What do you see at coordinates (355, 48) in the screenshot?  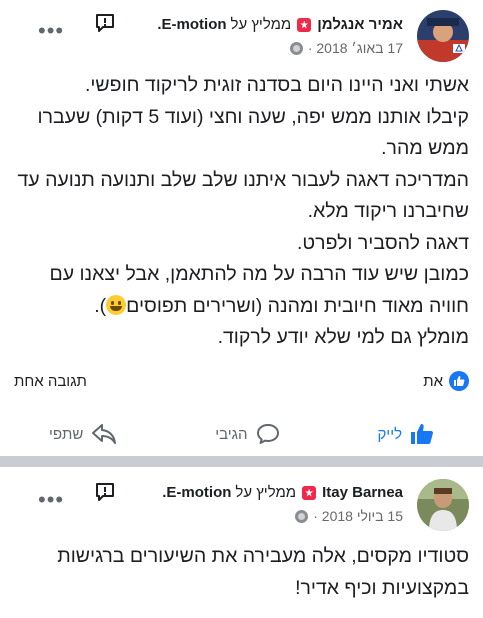 I see `post-date: 17 באוג׳ 2018 ·` at bounding box center [355, 48].